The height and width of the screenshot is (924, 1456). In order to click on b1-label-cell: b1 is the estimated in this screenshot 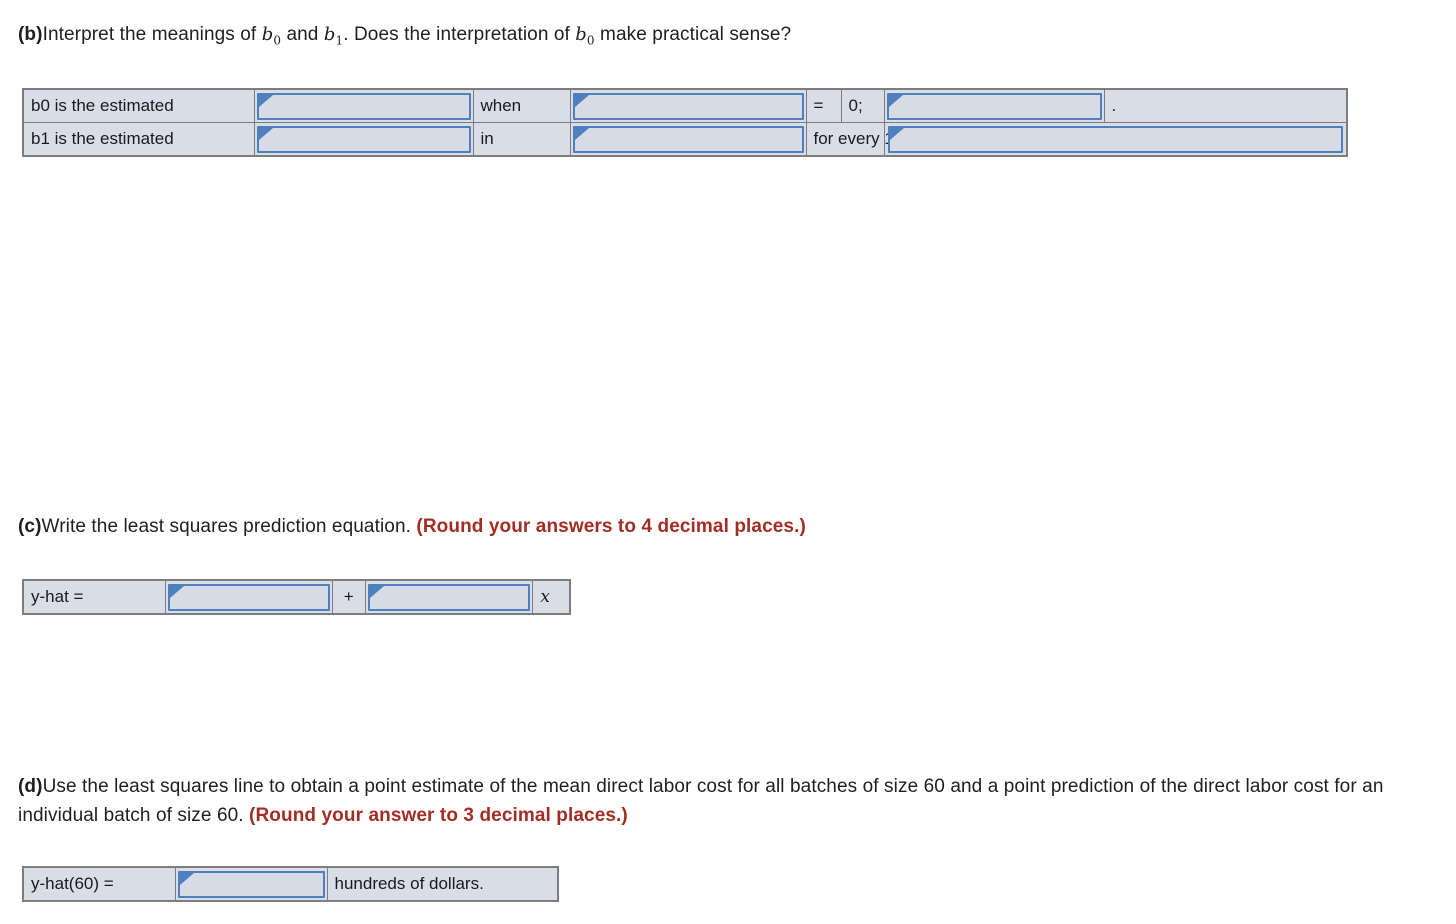, I will do `click(138, 139)`.